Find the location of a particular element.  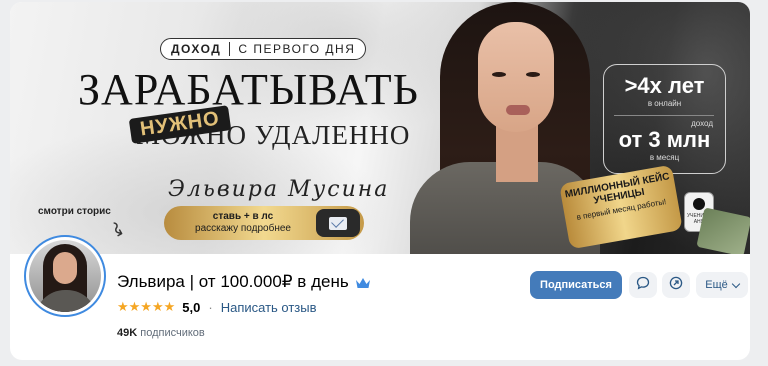

stat-divider is located at coordinates (664, 115).